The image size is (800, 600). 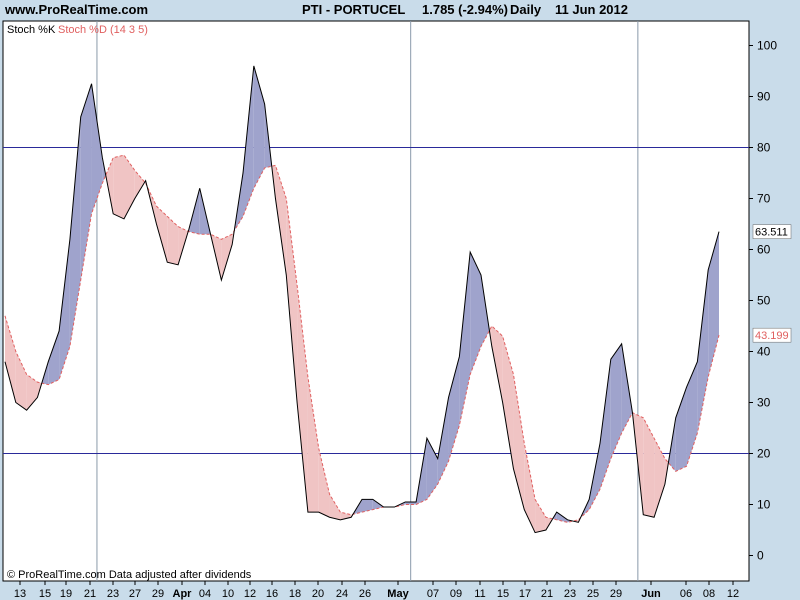 What do you see at coordinates (66, 594) in the screenshot?
I see `x-tick-label: 19` at bounding box center [66, 594].